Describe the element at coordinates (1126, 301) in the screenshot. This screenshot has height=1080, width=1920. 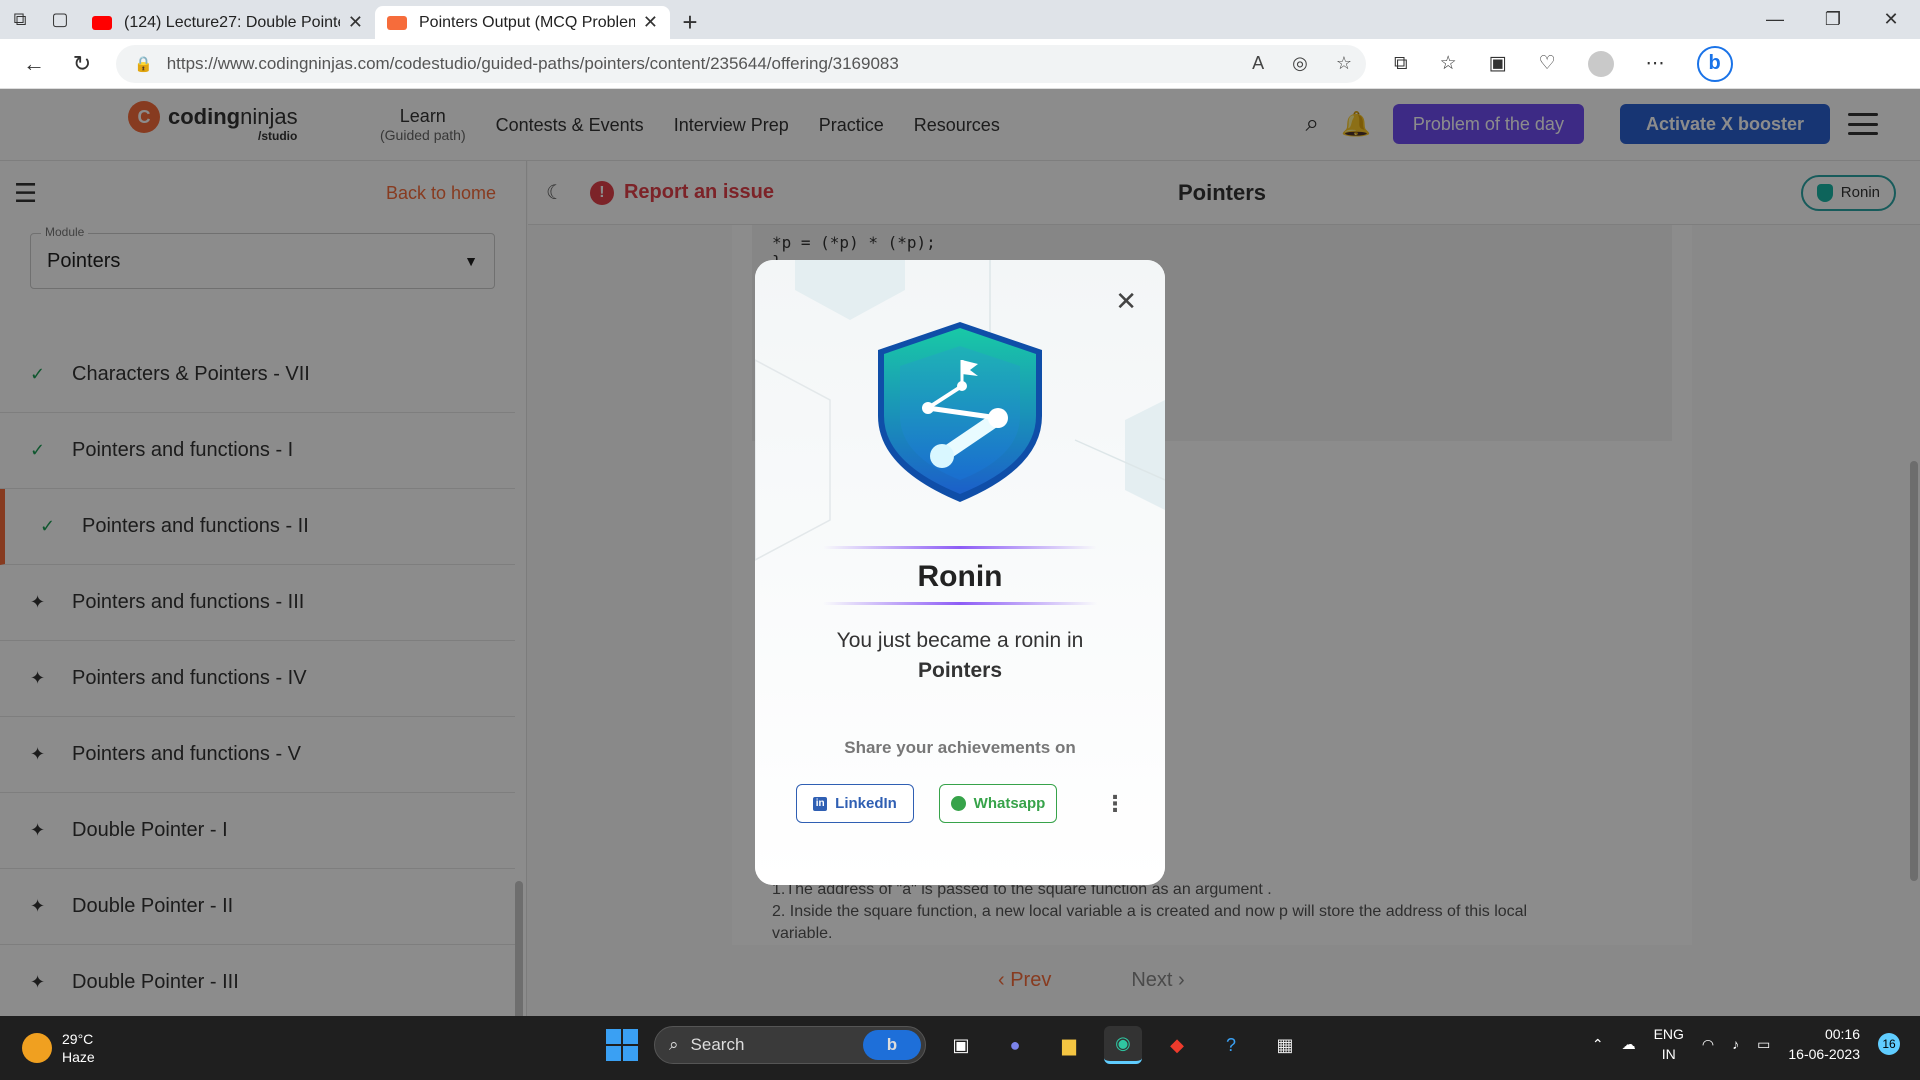
I see `close-icon: ✕` at that location.